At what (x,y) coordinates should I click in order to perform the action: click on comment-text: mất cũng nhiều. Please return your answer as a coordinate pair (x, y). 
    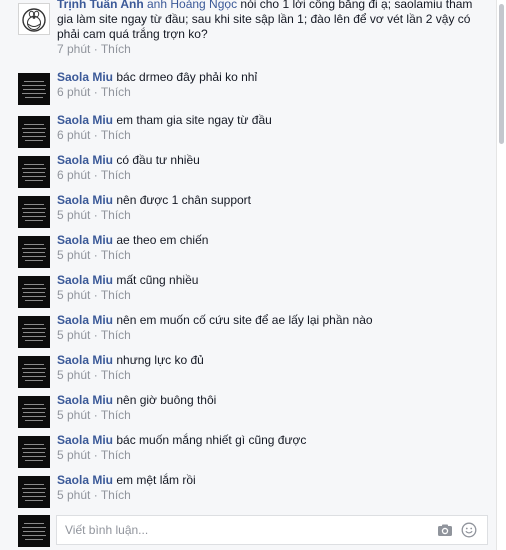
    Looking at the image, I should click on (157, 280).